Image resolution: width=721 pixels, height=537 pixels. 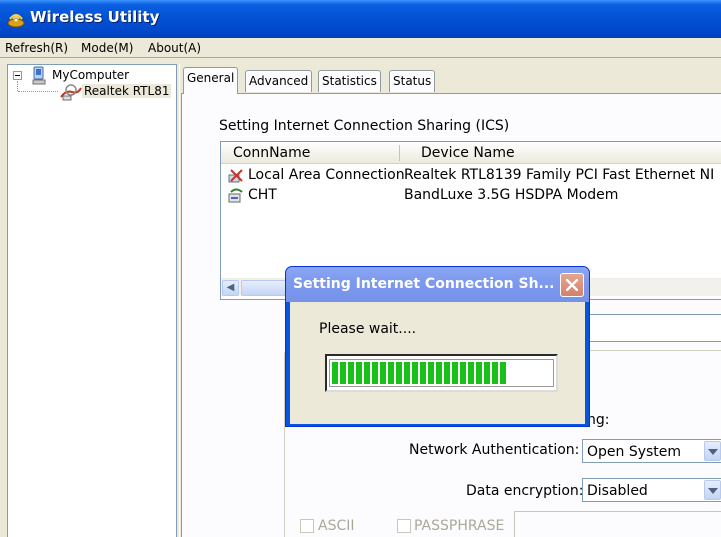 What do you see at coordinates (326, 175) in the screenshot?
I see `connection-name: Local Area Connection` at bounding box center [326, 175].